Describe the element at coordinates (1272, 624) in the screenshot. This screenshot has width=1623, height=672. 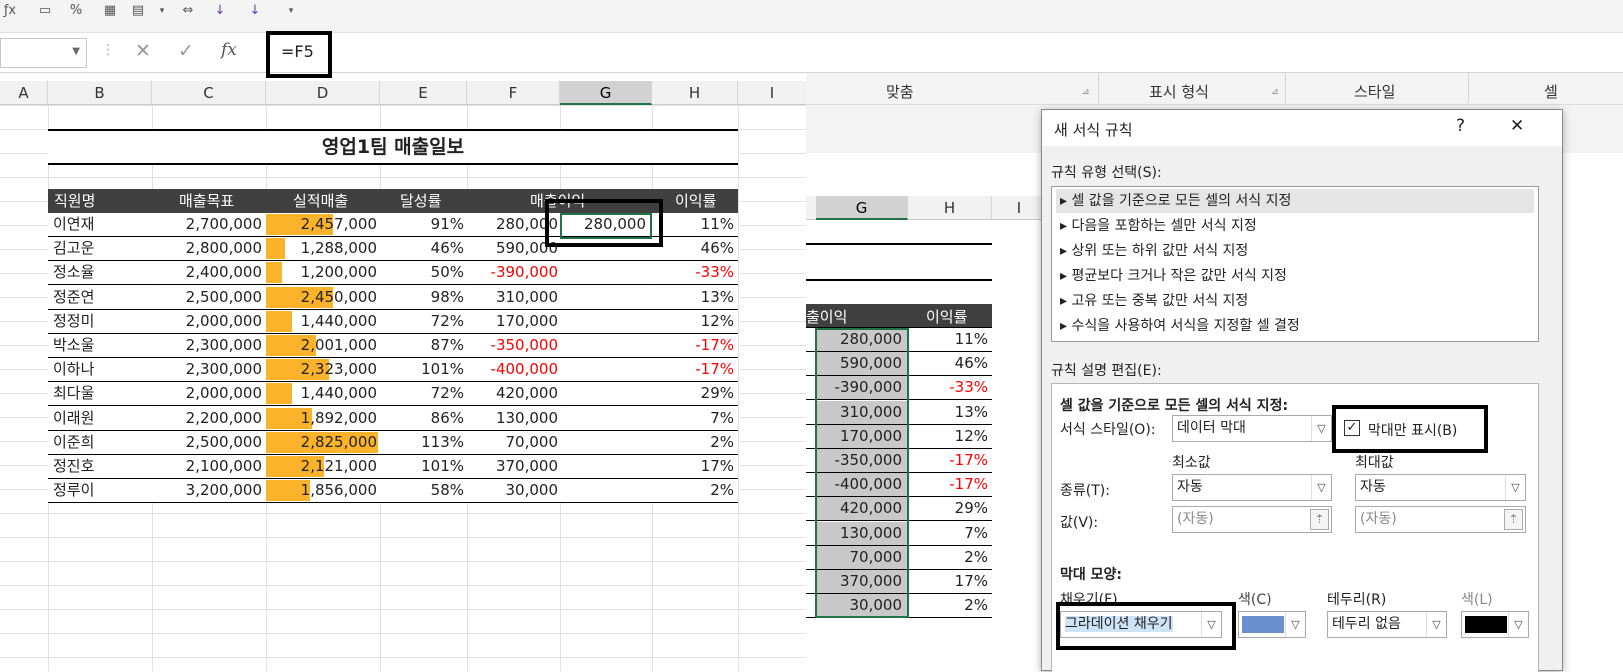
I see `fill-color-picker: ▽` at that location.